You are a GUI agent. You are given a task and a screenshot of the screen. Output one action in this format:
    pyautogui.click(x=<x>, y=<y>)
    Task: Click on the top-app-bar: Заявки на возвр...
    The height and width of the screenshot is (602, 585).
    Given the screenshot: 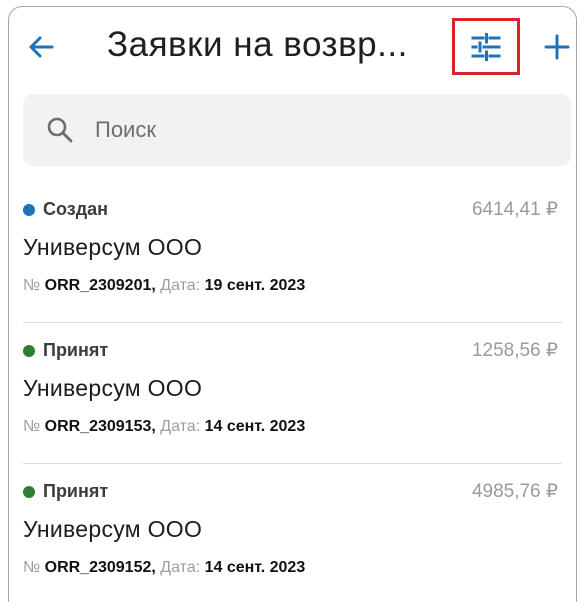 What is the action you would take?
    pyautogui.click(x=292, y=48)
    